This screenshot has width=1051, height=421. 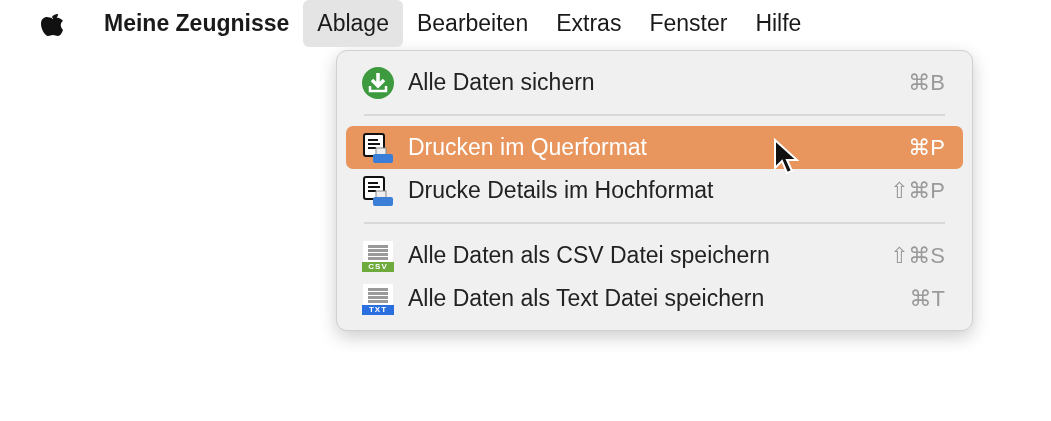 I want to click on menu-title: Ablage, so click(x=353, y=23).